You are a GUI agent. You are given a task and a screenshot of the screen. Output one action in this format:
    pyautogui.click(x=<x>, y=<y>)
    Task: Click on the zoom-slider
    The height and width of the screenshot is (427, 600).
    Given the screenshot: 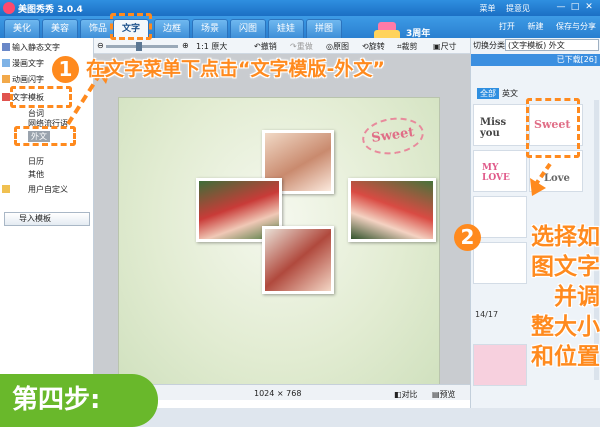 What is the action you would take?
    pyautogui.click(x=142, y=46)
    